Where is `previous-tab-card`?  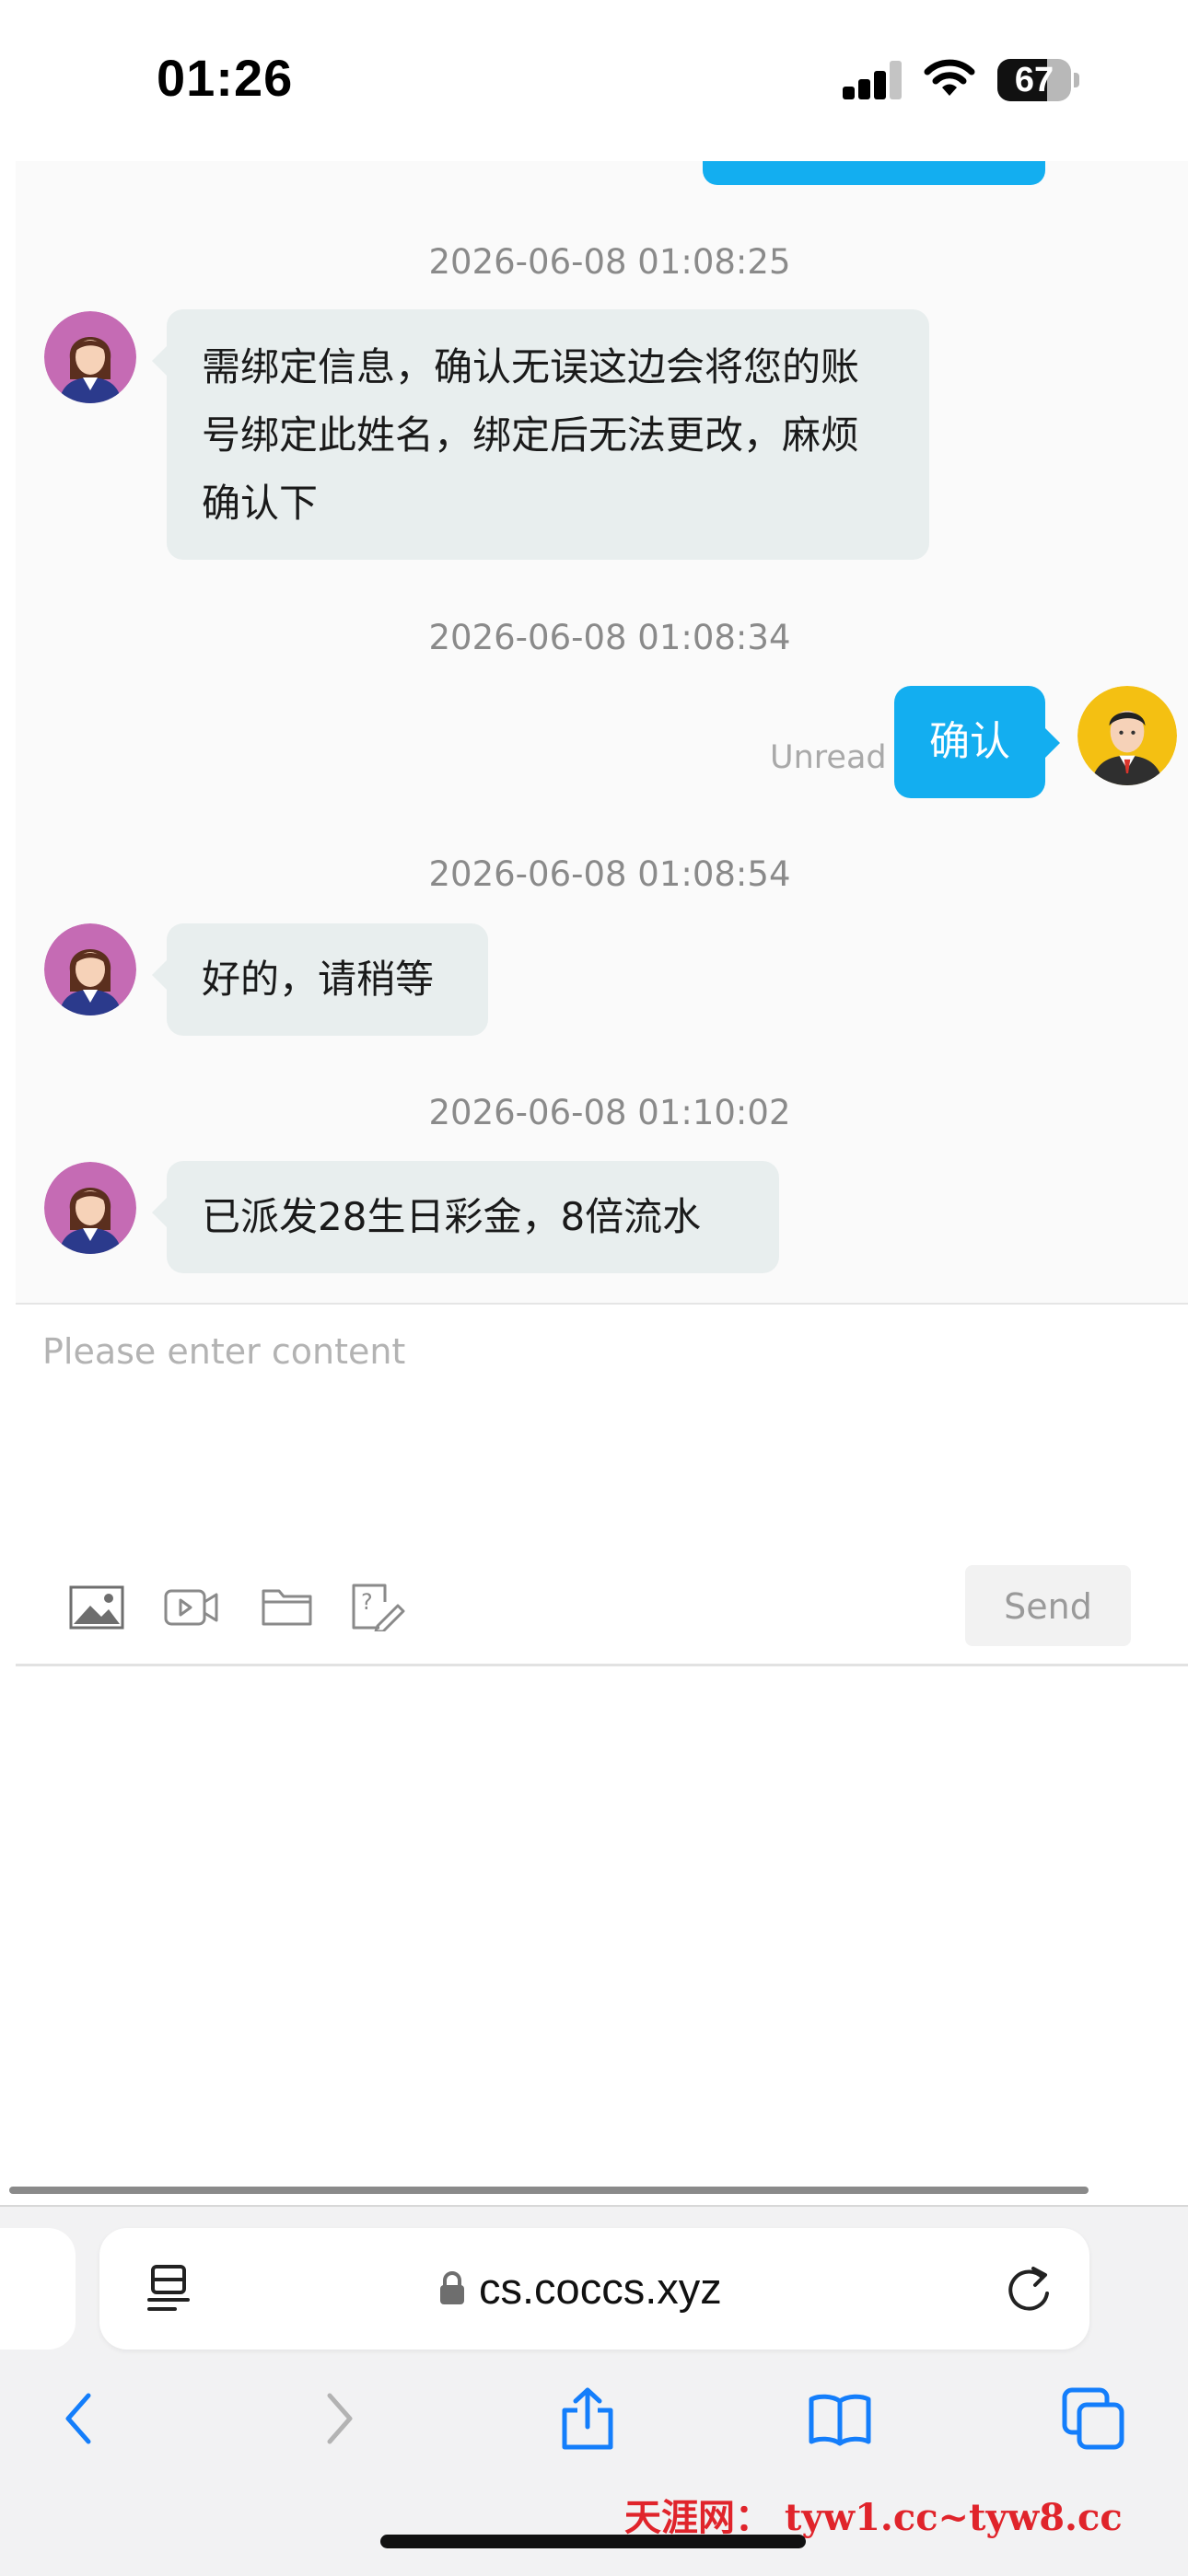 previous-tab-card is located at coordinates (38, 2289).